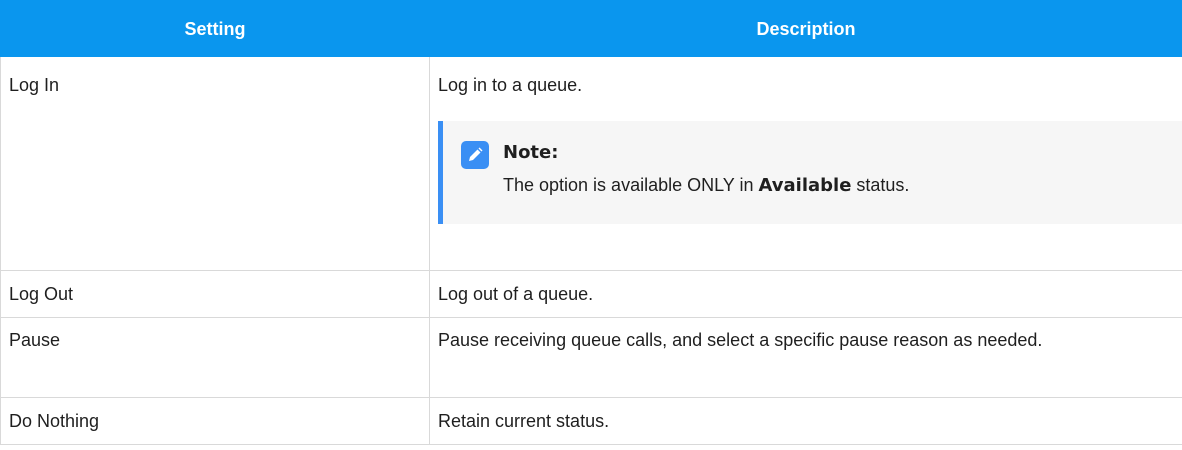 Image resolution: width=1182 pixels, height=450 pixels. What do you see at coordinates (805, 294) in the screenshot?
I see `description-cell: Log out of a queue.` at bounding box center [805, 294].